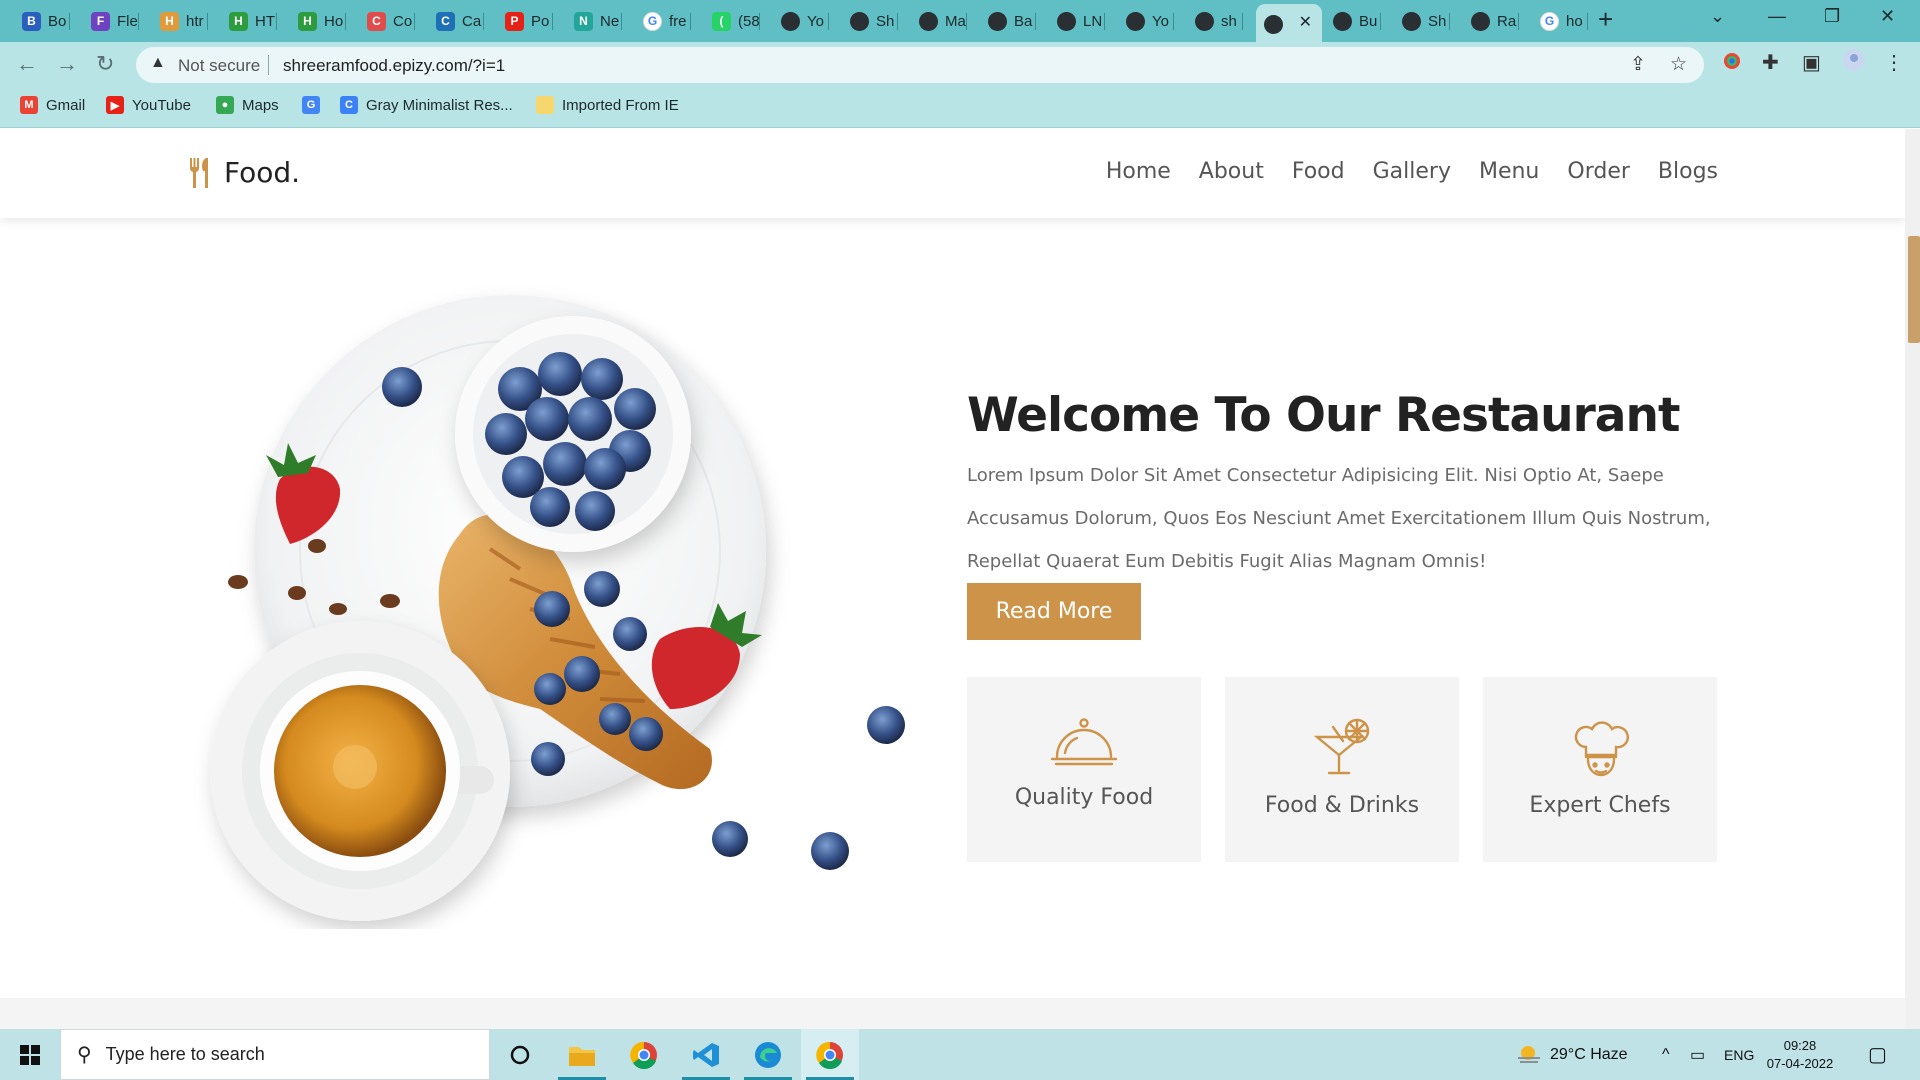  What do you see at coordinates (27, 64) in the screenshot?
I see `back-icon: ←` at bounding box center [27, 64].